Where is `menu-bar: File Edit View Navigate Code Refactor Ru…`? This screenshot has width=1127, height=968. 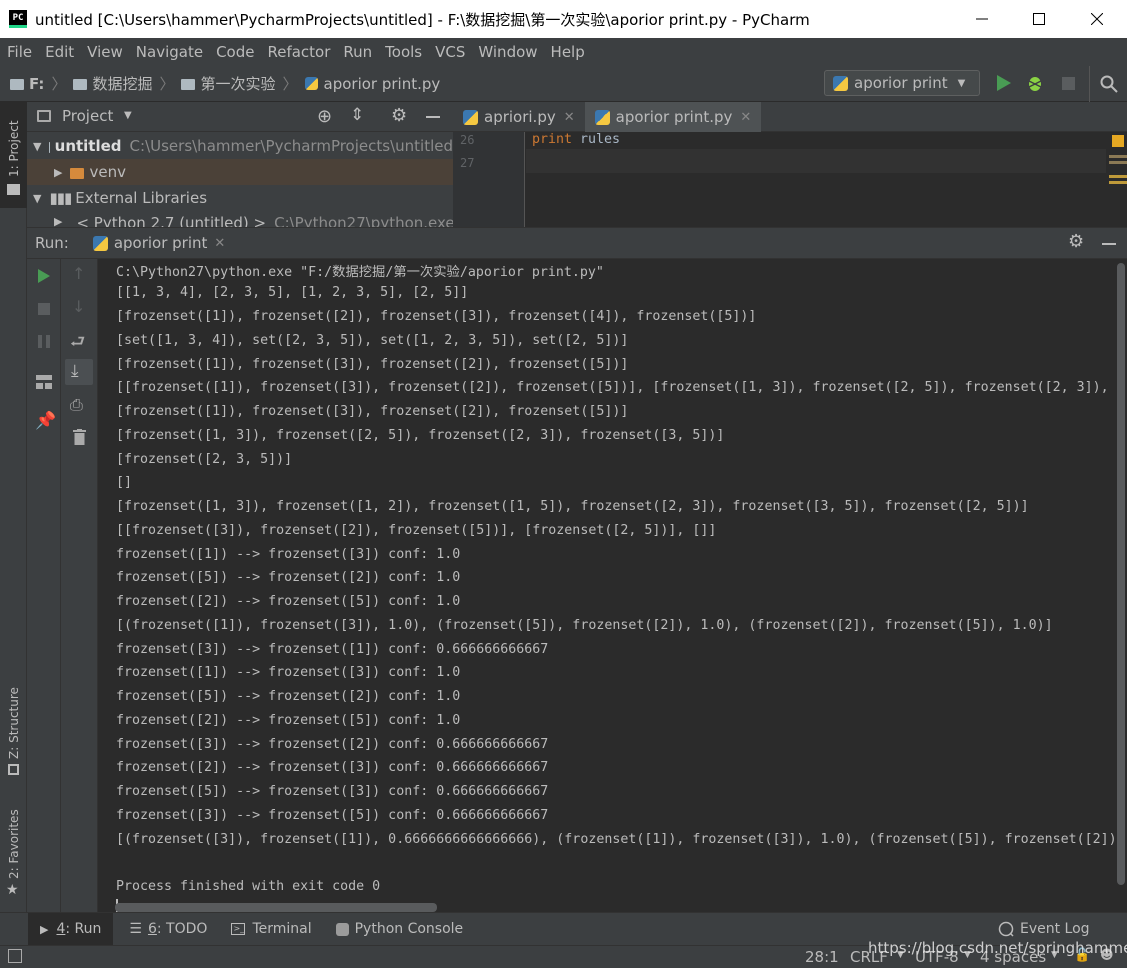 menu-bar: File Edit View Navigate Code Refactor Ru… is located at coordinates (563, 52).